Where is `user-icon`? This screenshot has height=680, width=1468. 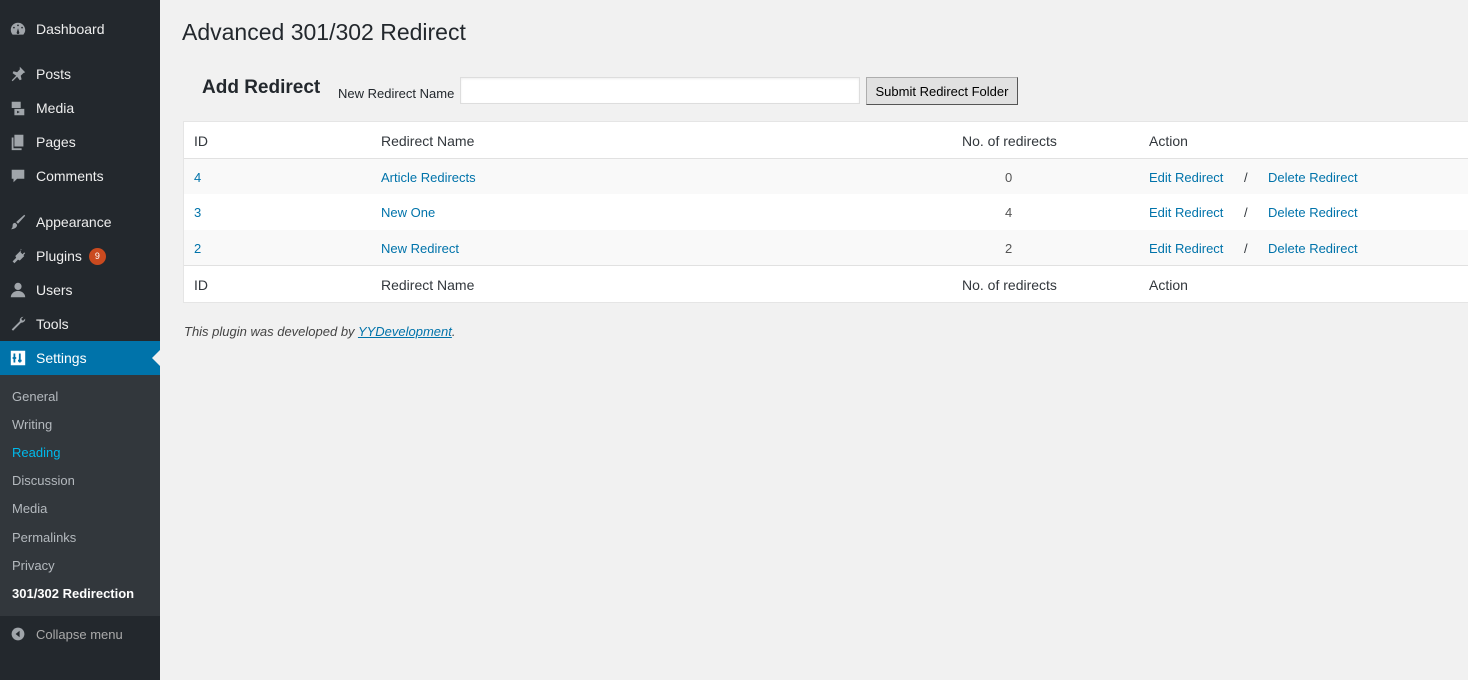
user-icon is located at coordinates (18, 290).